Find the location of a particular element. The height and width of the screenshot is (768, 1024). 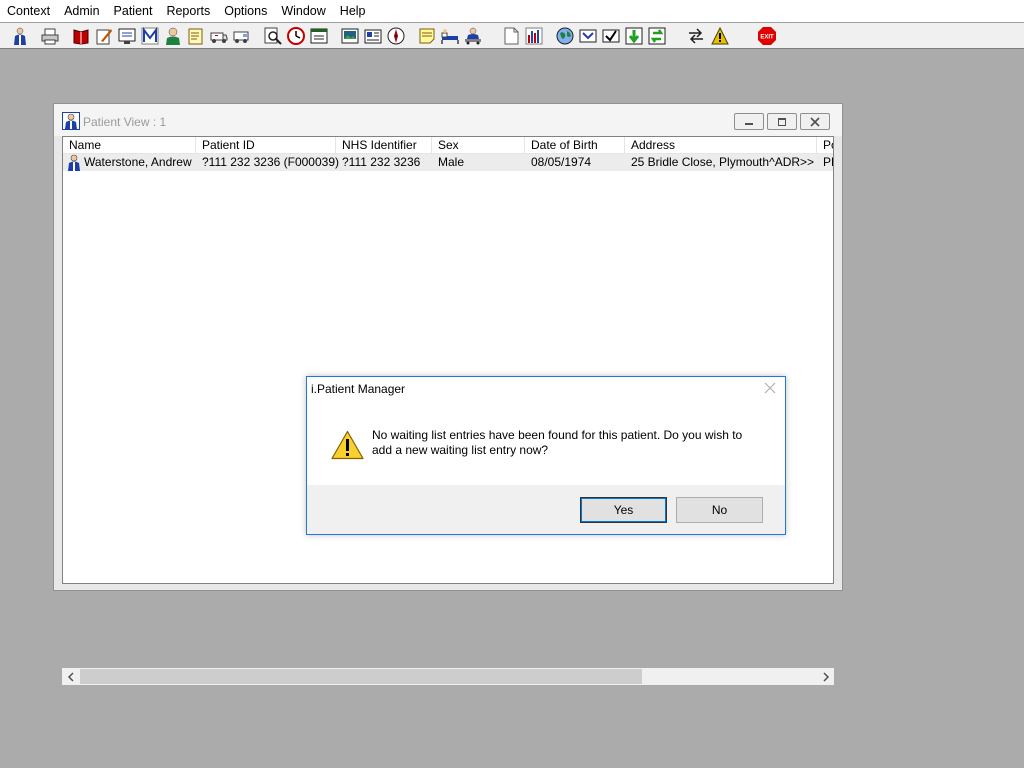

no-button: No is located at coordinates (719, 510).